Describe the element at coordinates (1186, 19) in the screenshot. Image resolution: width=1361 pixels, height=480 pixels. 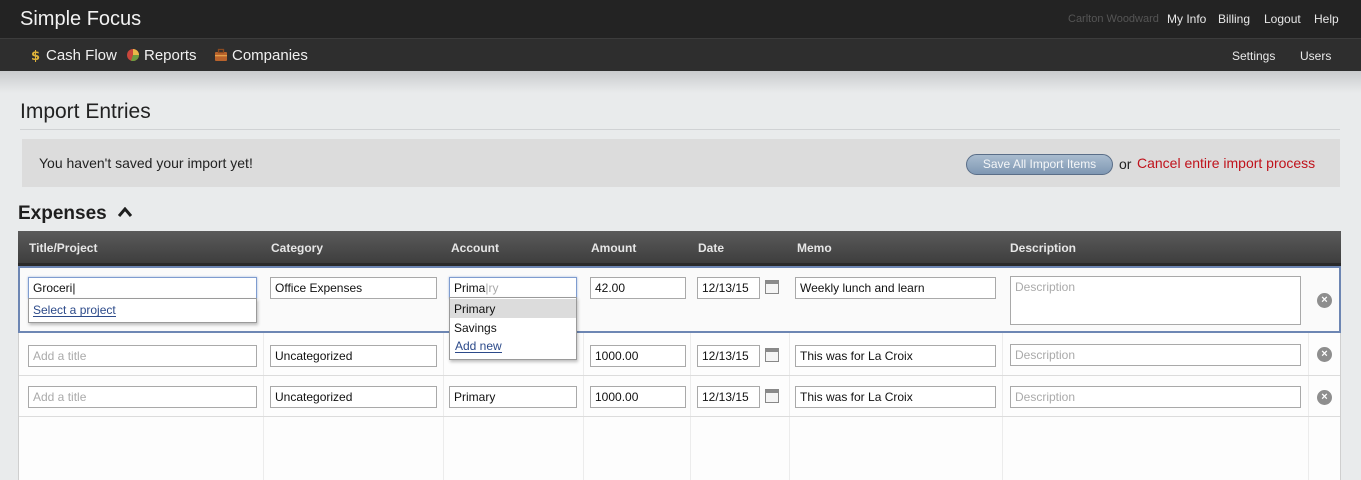
I see `my-info-link: My Info` at that location.